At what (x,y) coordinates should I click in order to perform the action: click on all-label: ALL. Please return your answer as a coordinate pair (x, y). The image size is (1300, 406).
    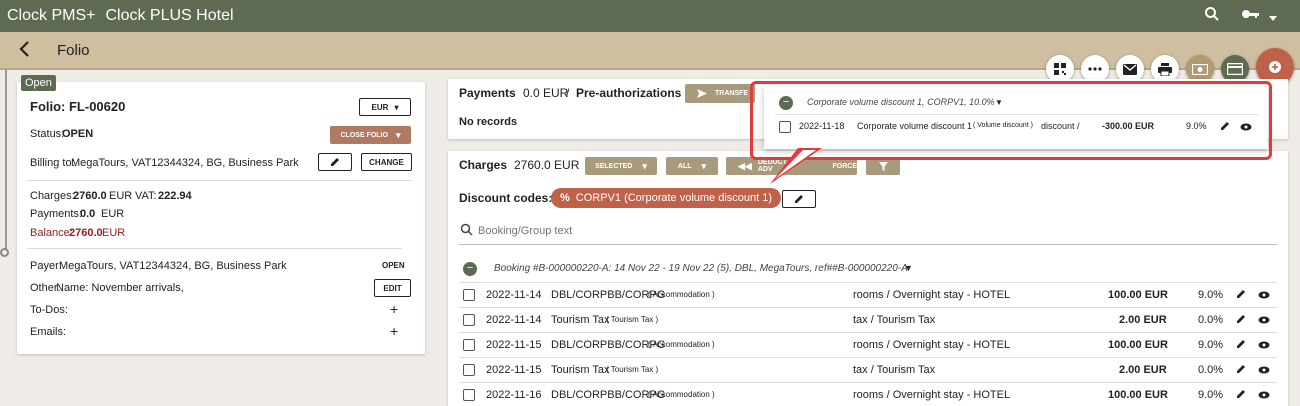
    Looking at the image, I should click on (684, 166).